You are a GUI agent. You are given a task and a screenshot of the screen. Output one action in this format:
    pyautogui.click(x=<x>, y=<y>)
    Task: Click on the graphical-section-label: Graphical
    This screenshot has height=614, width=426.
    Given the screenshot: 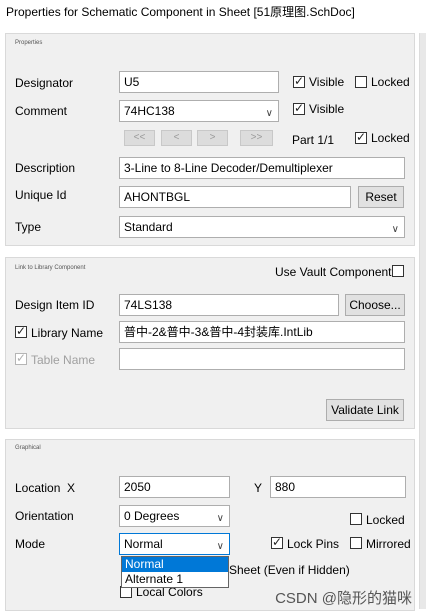 What is the action you would take?
    pyautogui.click(x=28, y=448)
    